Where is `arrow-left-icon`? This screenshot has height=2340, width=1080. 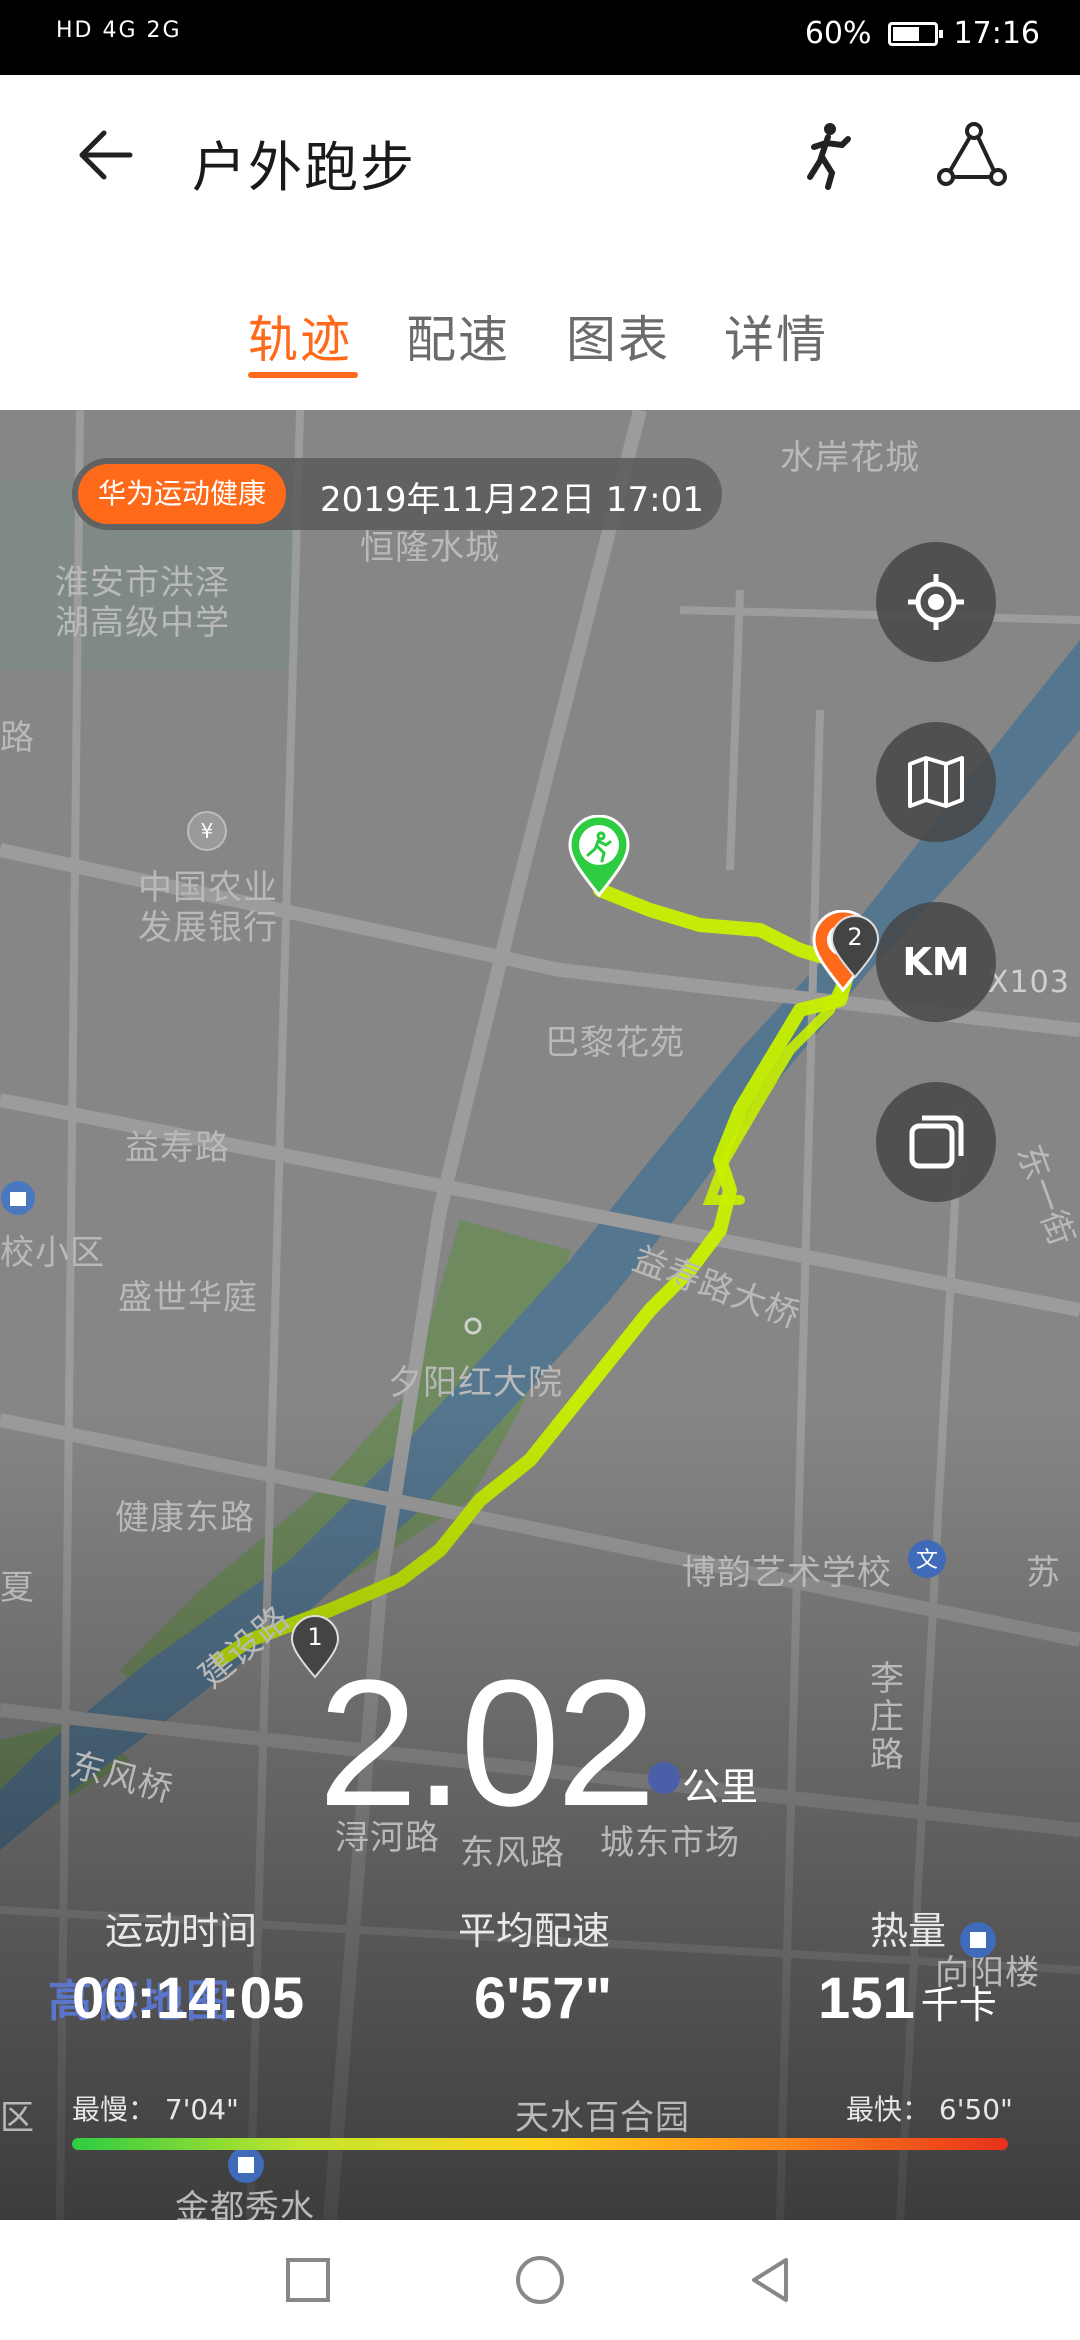 arrow-left-icon is located at coordinates (107, 155).